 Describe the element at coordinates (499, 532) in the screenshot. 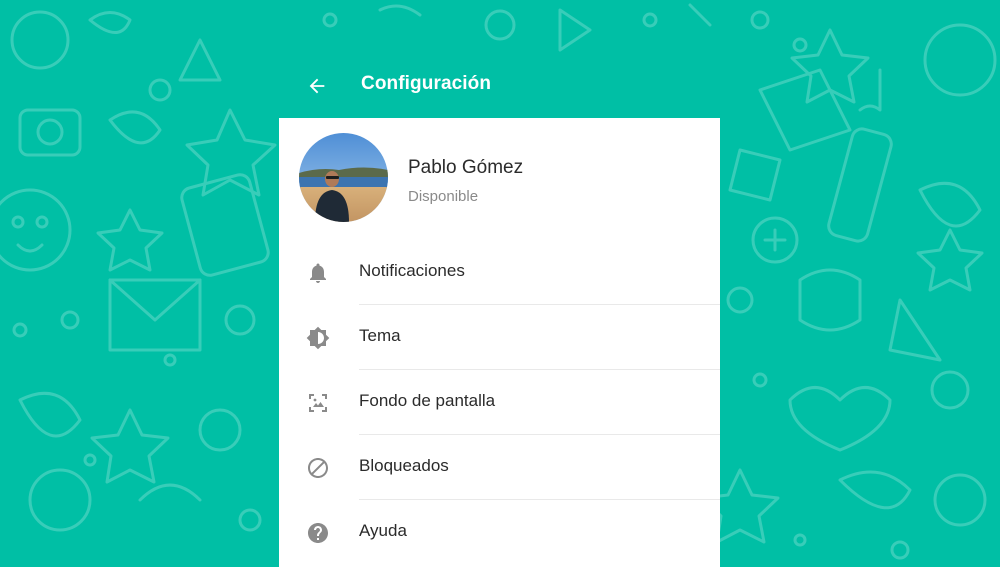

I see `menu-item-ayuda: Ayuda` at that location.